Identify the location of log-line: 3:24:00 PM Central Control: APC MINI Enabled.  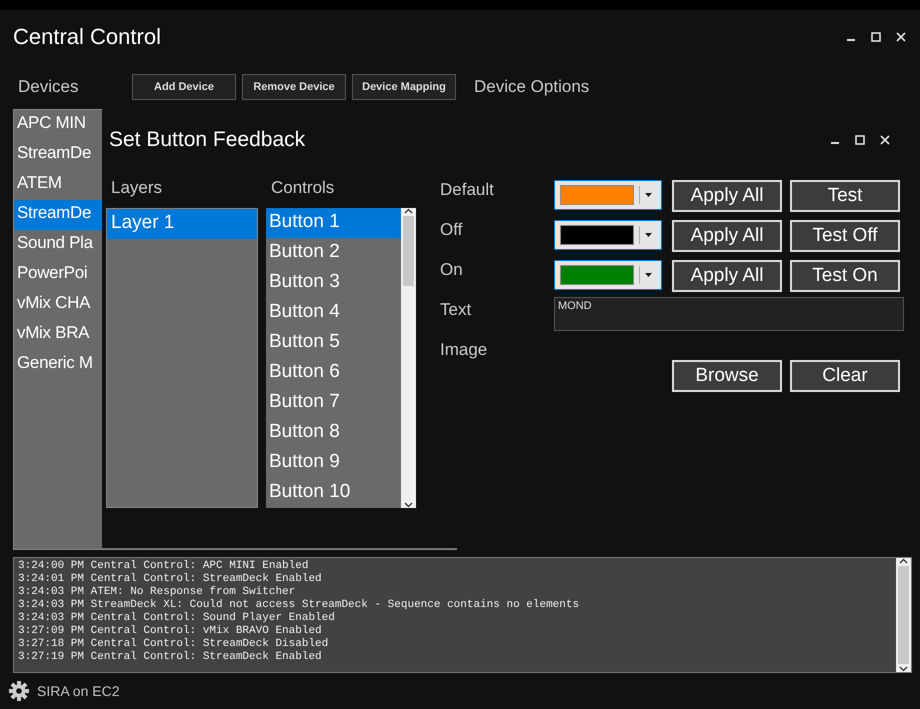
(164, 566).